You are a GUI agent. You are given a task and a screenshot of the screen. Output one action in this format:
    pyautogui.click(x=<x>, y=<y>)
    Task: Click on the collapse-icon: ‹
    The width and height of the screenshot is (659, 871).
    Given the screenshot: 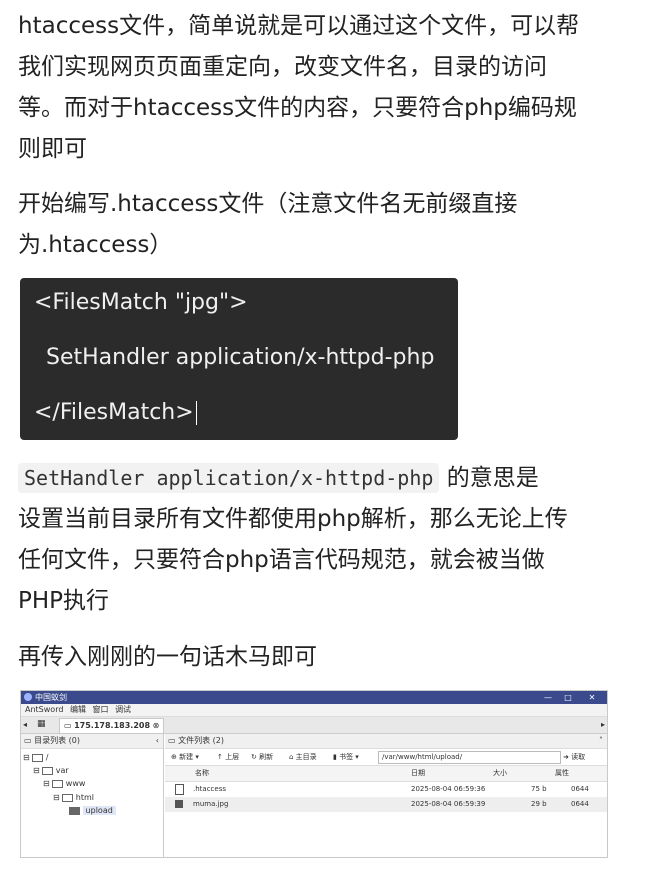 What is the action you would take?
    pyautogui.click(x=157, y=741)
    